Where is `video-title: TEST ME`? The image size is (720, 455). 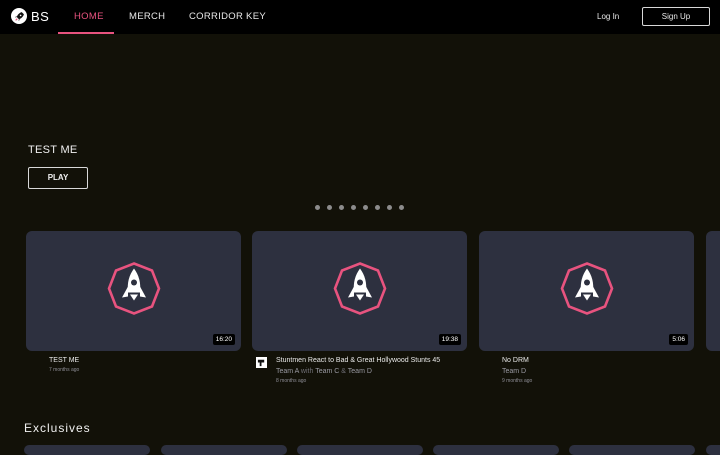
video-title: TEST ME is located at coordinates (64, 360).